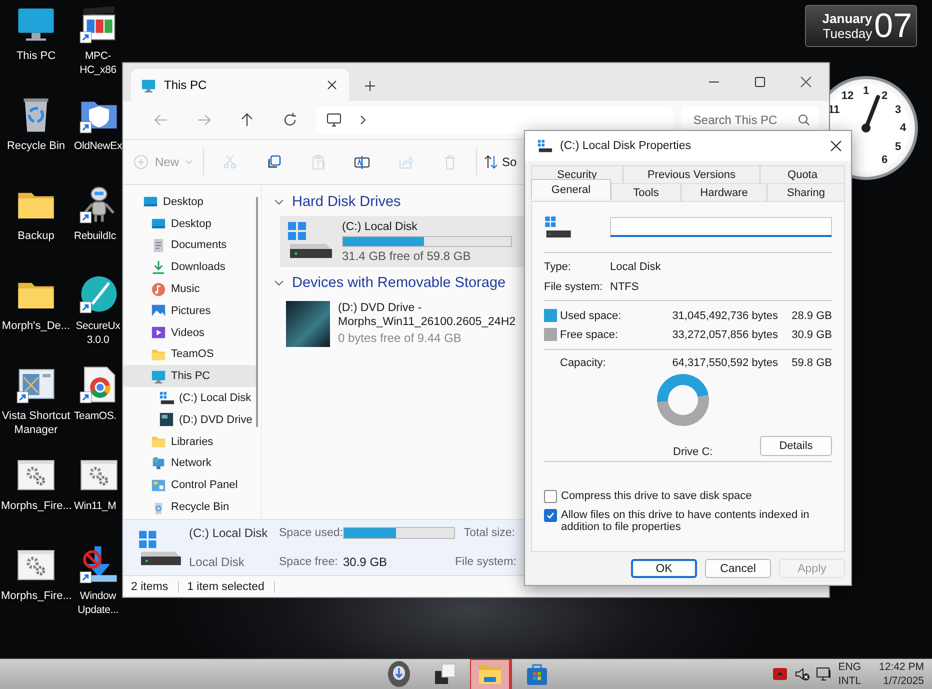  What do you see at coordinates (574, 287) in the screenshot?
I see `property-label: File system:` at bounding box center [574, 287].